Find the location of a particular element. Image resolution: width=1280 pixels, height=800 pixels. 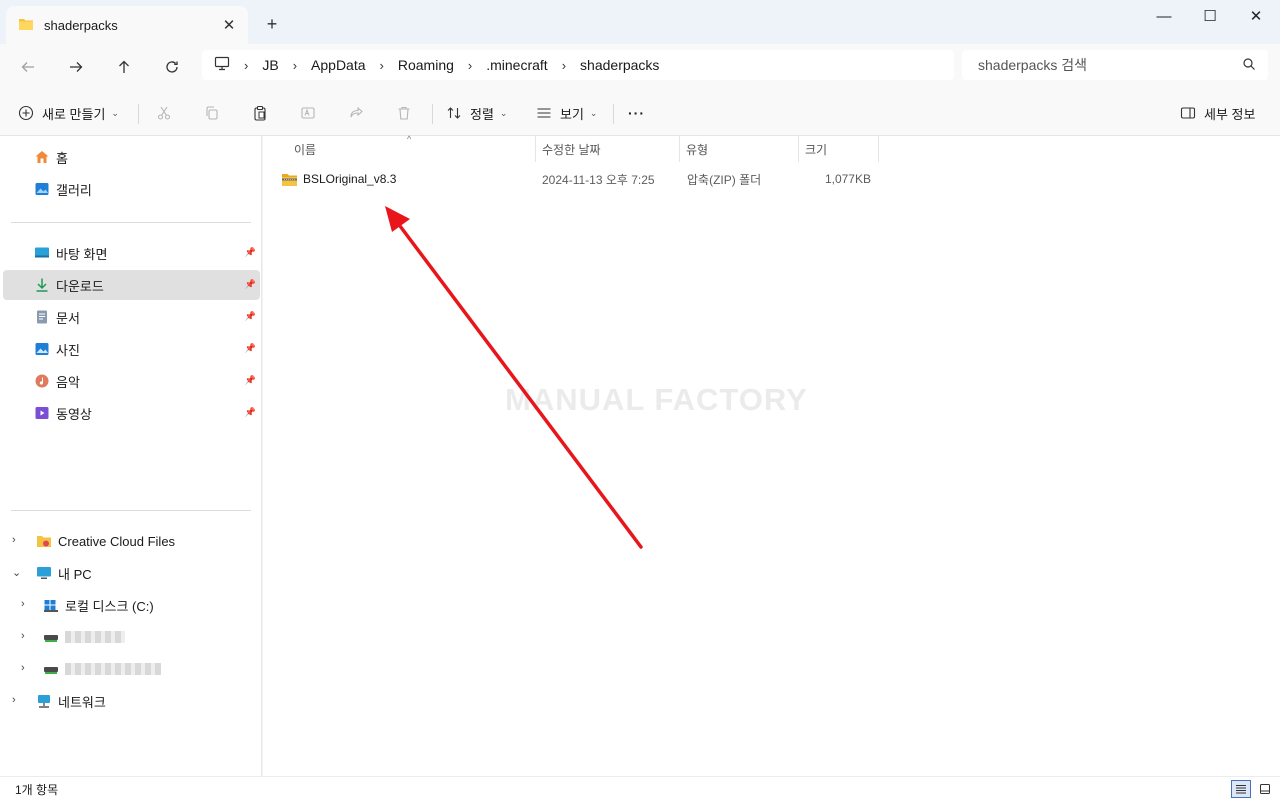

cut-button is located at coordinates (164, 113).